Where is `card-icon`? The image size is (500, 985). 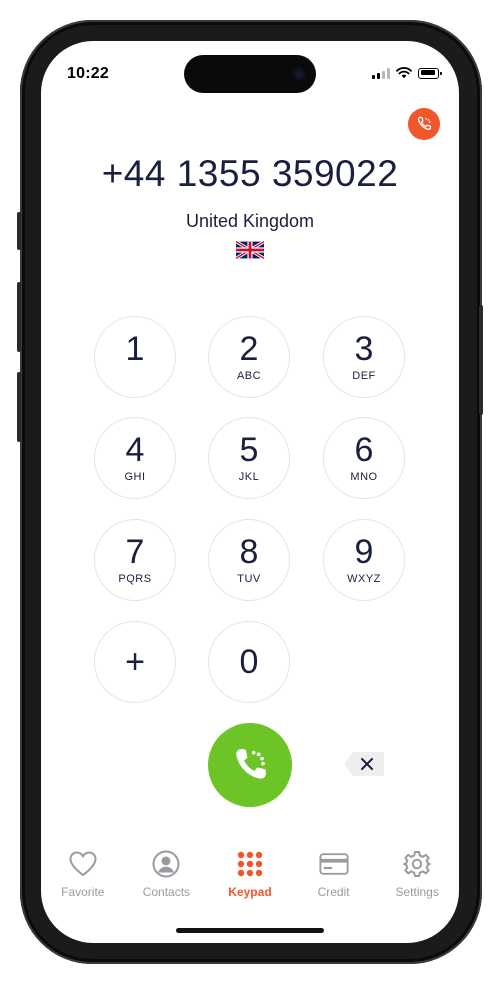
card-icon is located at coordinates (334, 864).